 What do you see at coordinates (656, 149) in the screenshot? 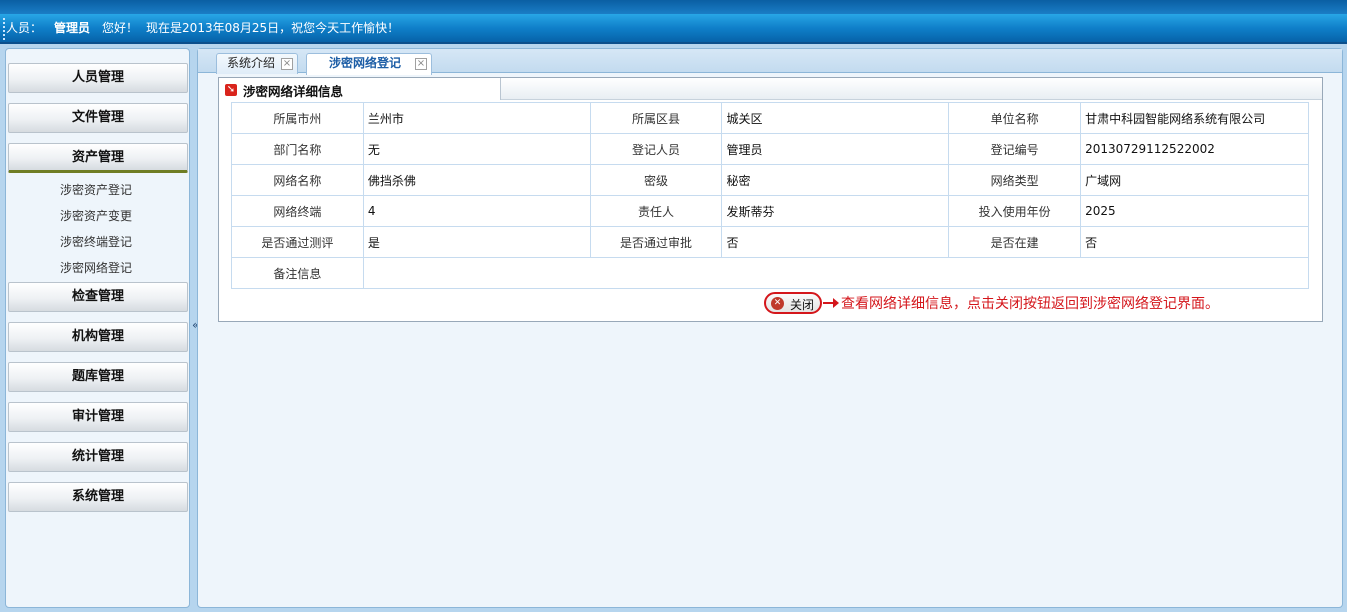
I see `label-registrar: 登记人员` at bounding box center [656, 149].